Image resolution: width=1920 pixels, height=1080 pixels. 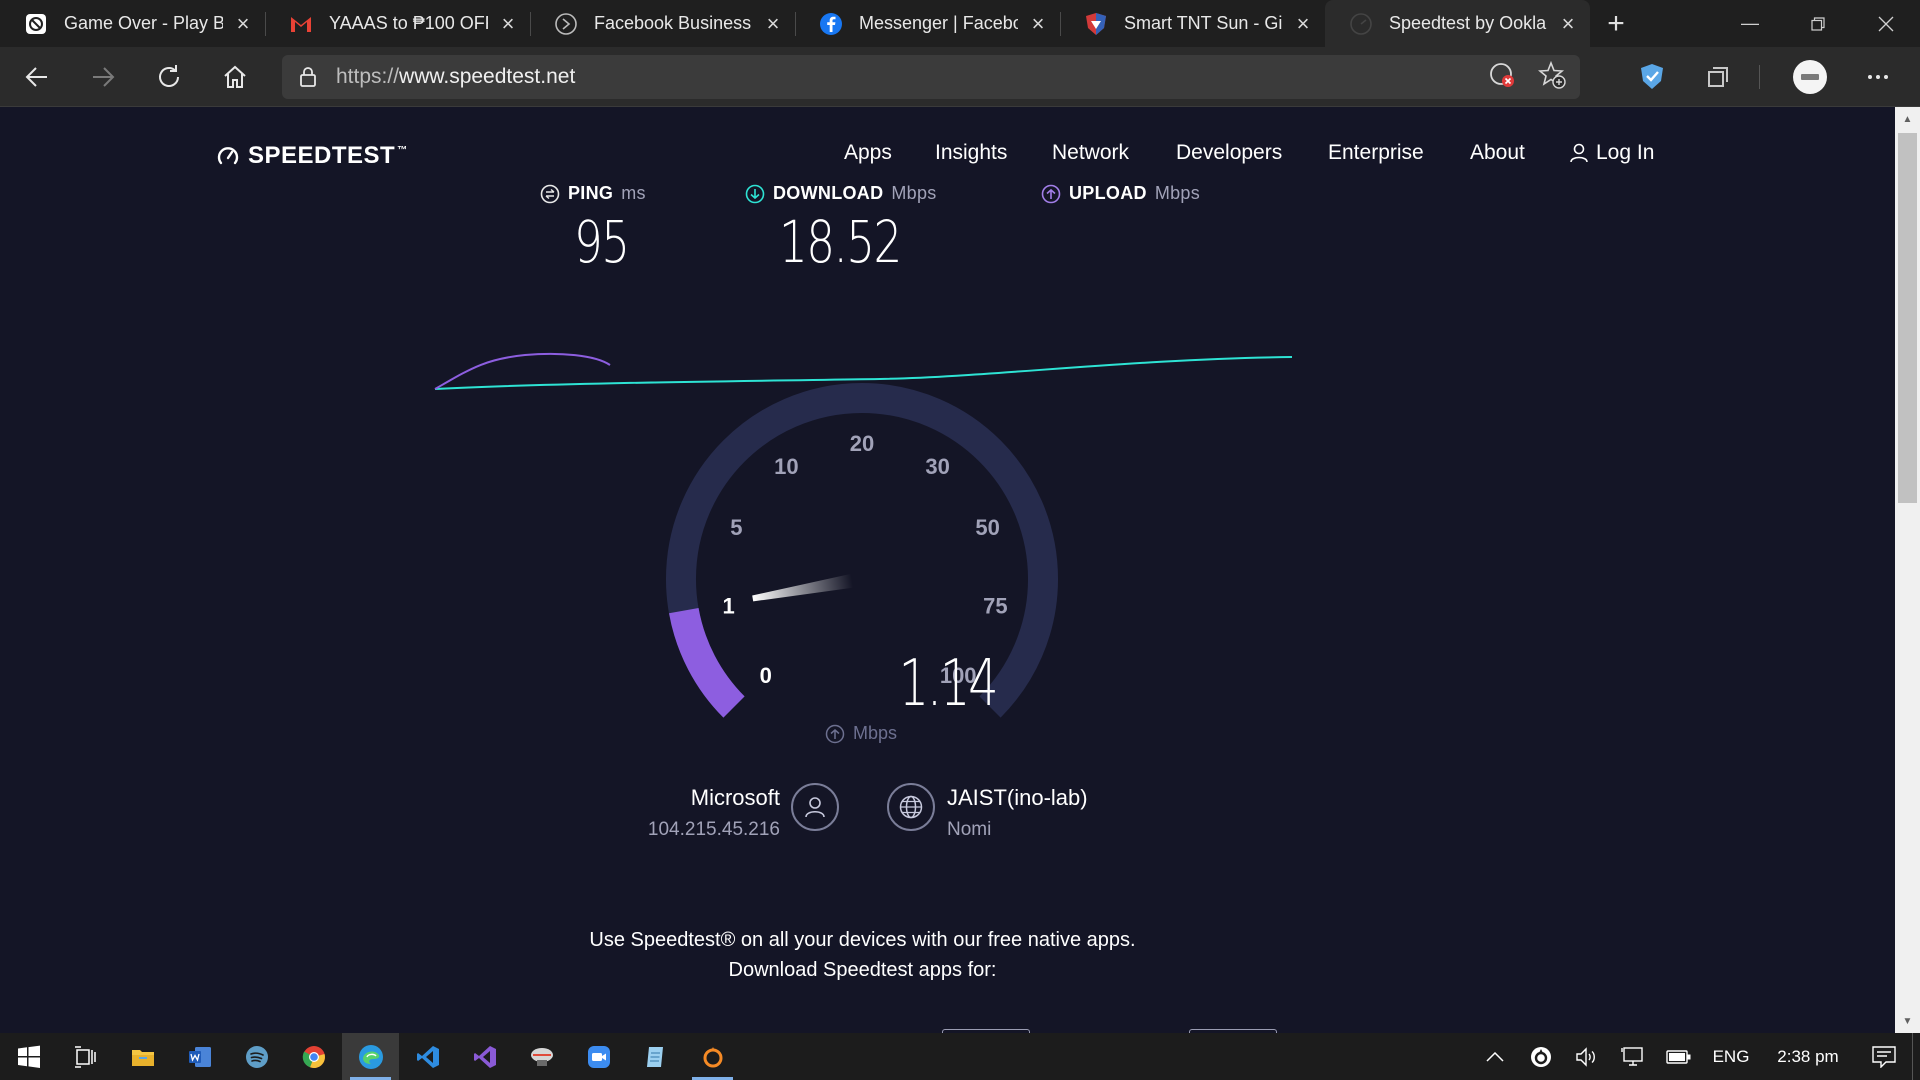 I want to click on close-window-button, so click(x=1886, y=23).